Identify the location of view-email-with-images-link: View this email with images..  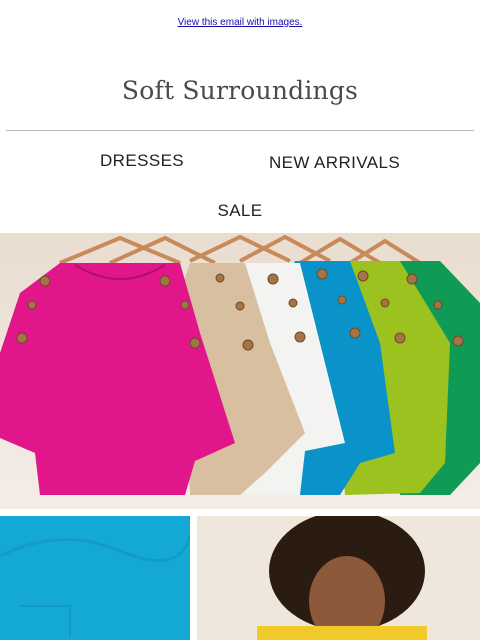
(240, 22).